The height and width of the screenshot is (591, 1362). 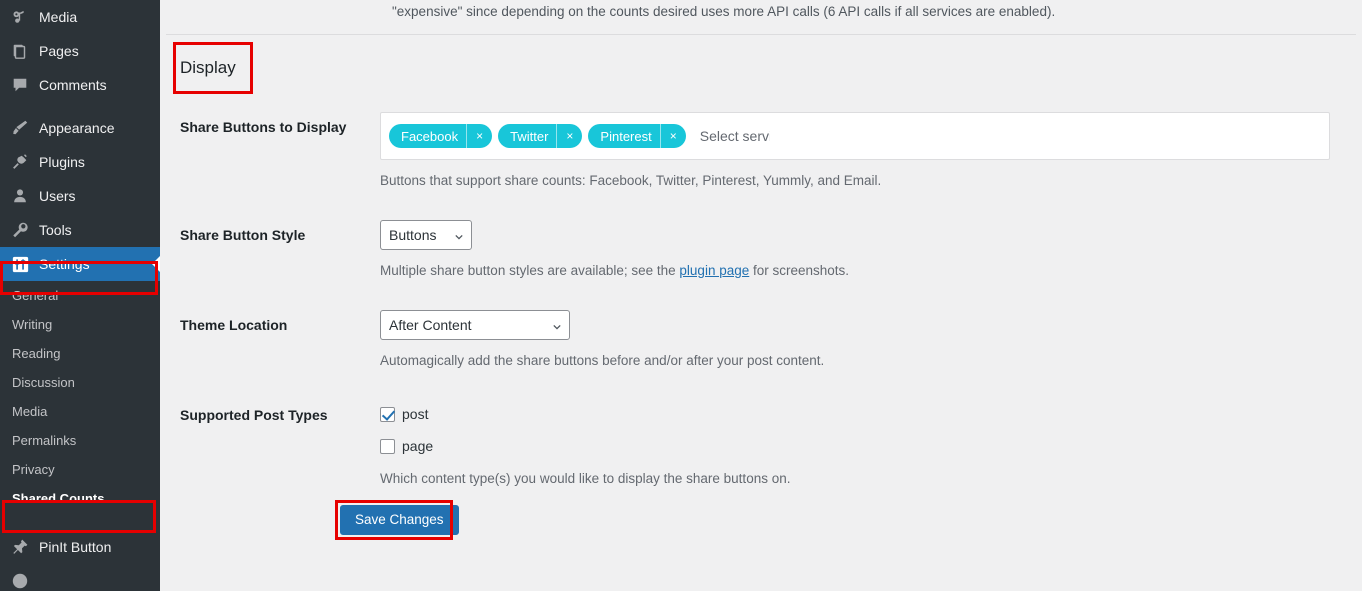 What do you see at coordinates (20, 85) in the screenshot?
I see `comments-icon` at bounding box center [20, 85].